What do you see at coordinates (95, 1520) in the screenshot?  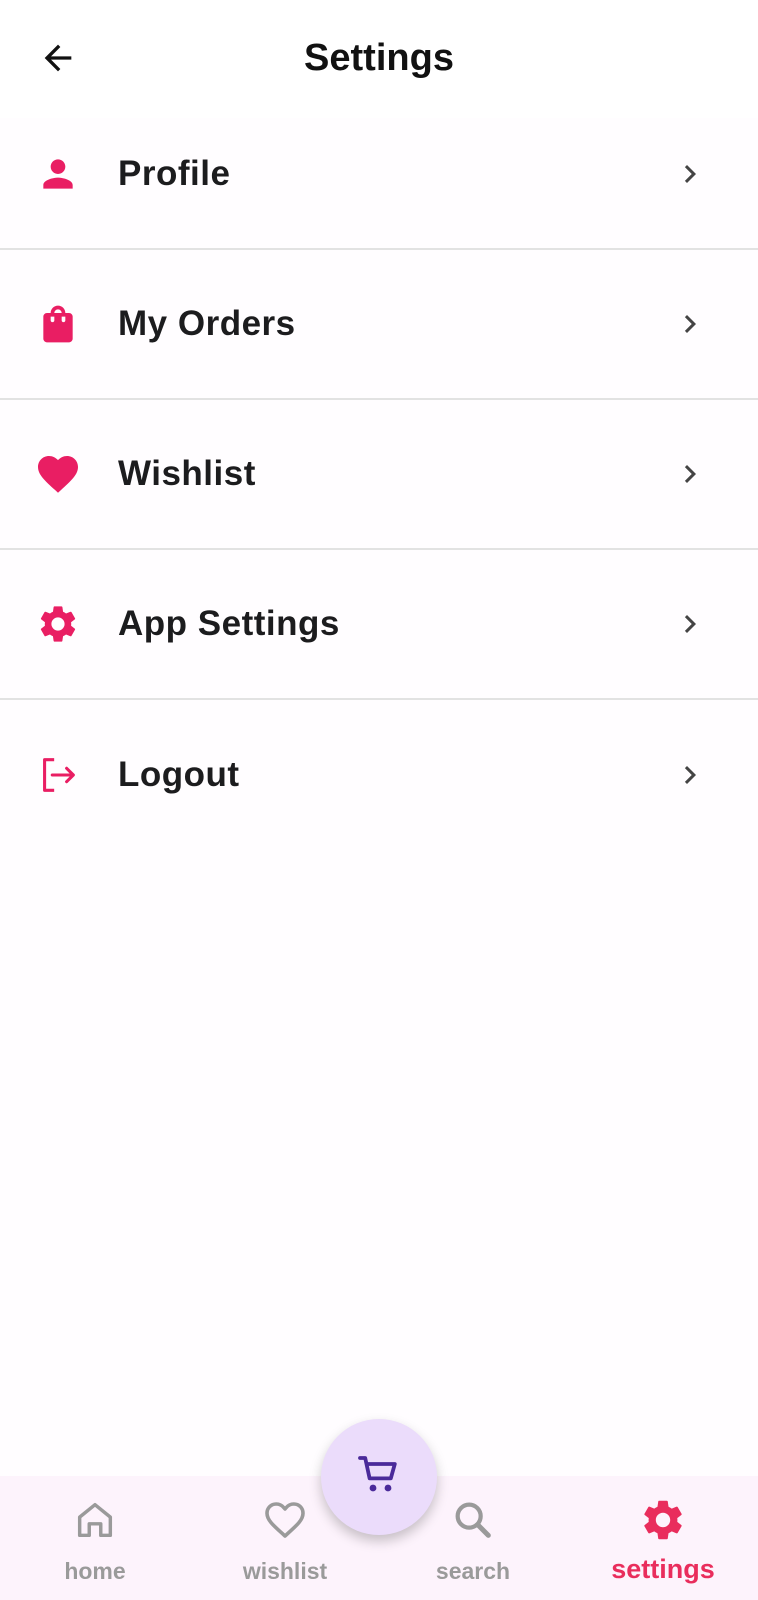 I see `home-icon` at bounding box center [95, 1520].